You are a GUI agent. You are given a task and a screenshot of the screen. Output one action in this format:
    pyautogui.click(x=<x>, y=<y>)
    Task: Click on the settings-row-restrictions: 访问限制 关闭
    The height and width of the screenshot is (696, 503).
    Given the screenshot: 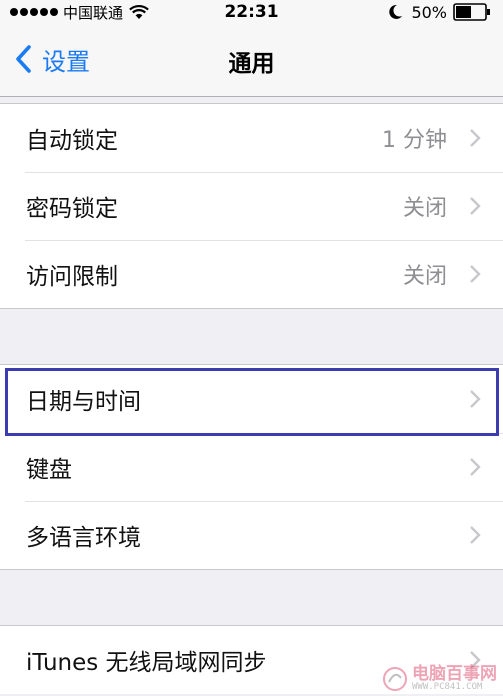 What is the action you would take?
    pyautogui.click(x=251, y=274)
    